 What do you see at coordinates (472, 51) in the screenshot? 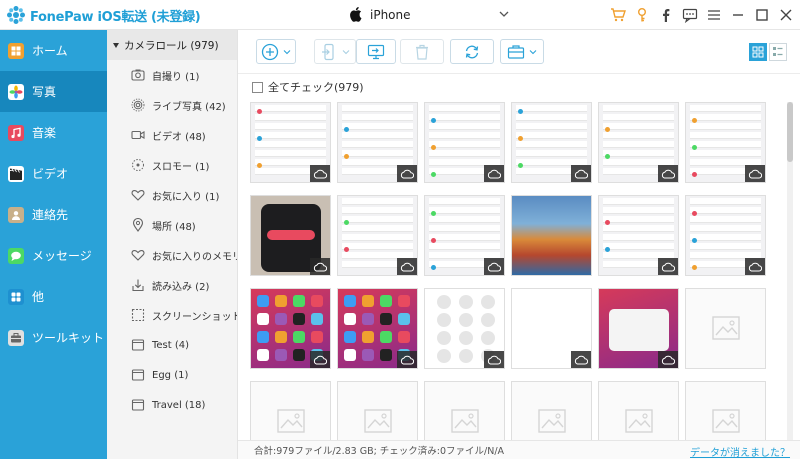
I see `sync-button` at bounding box center [472, 51].